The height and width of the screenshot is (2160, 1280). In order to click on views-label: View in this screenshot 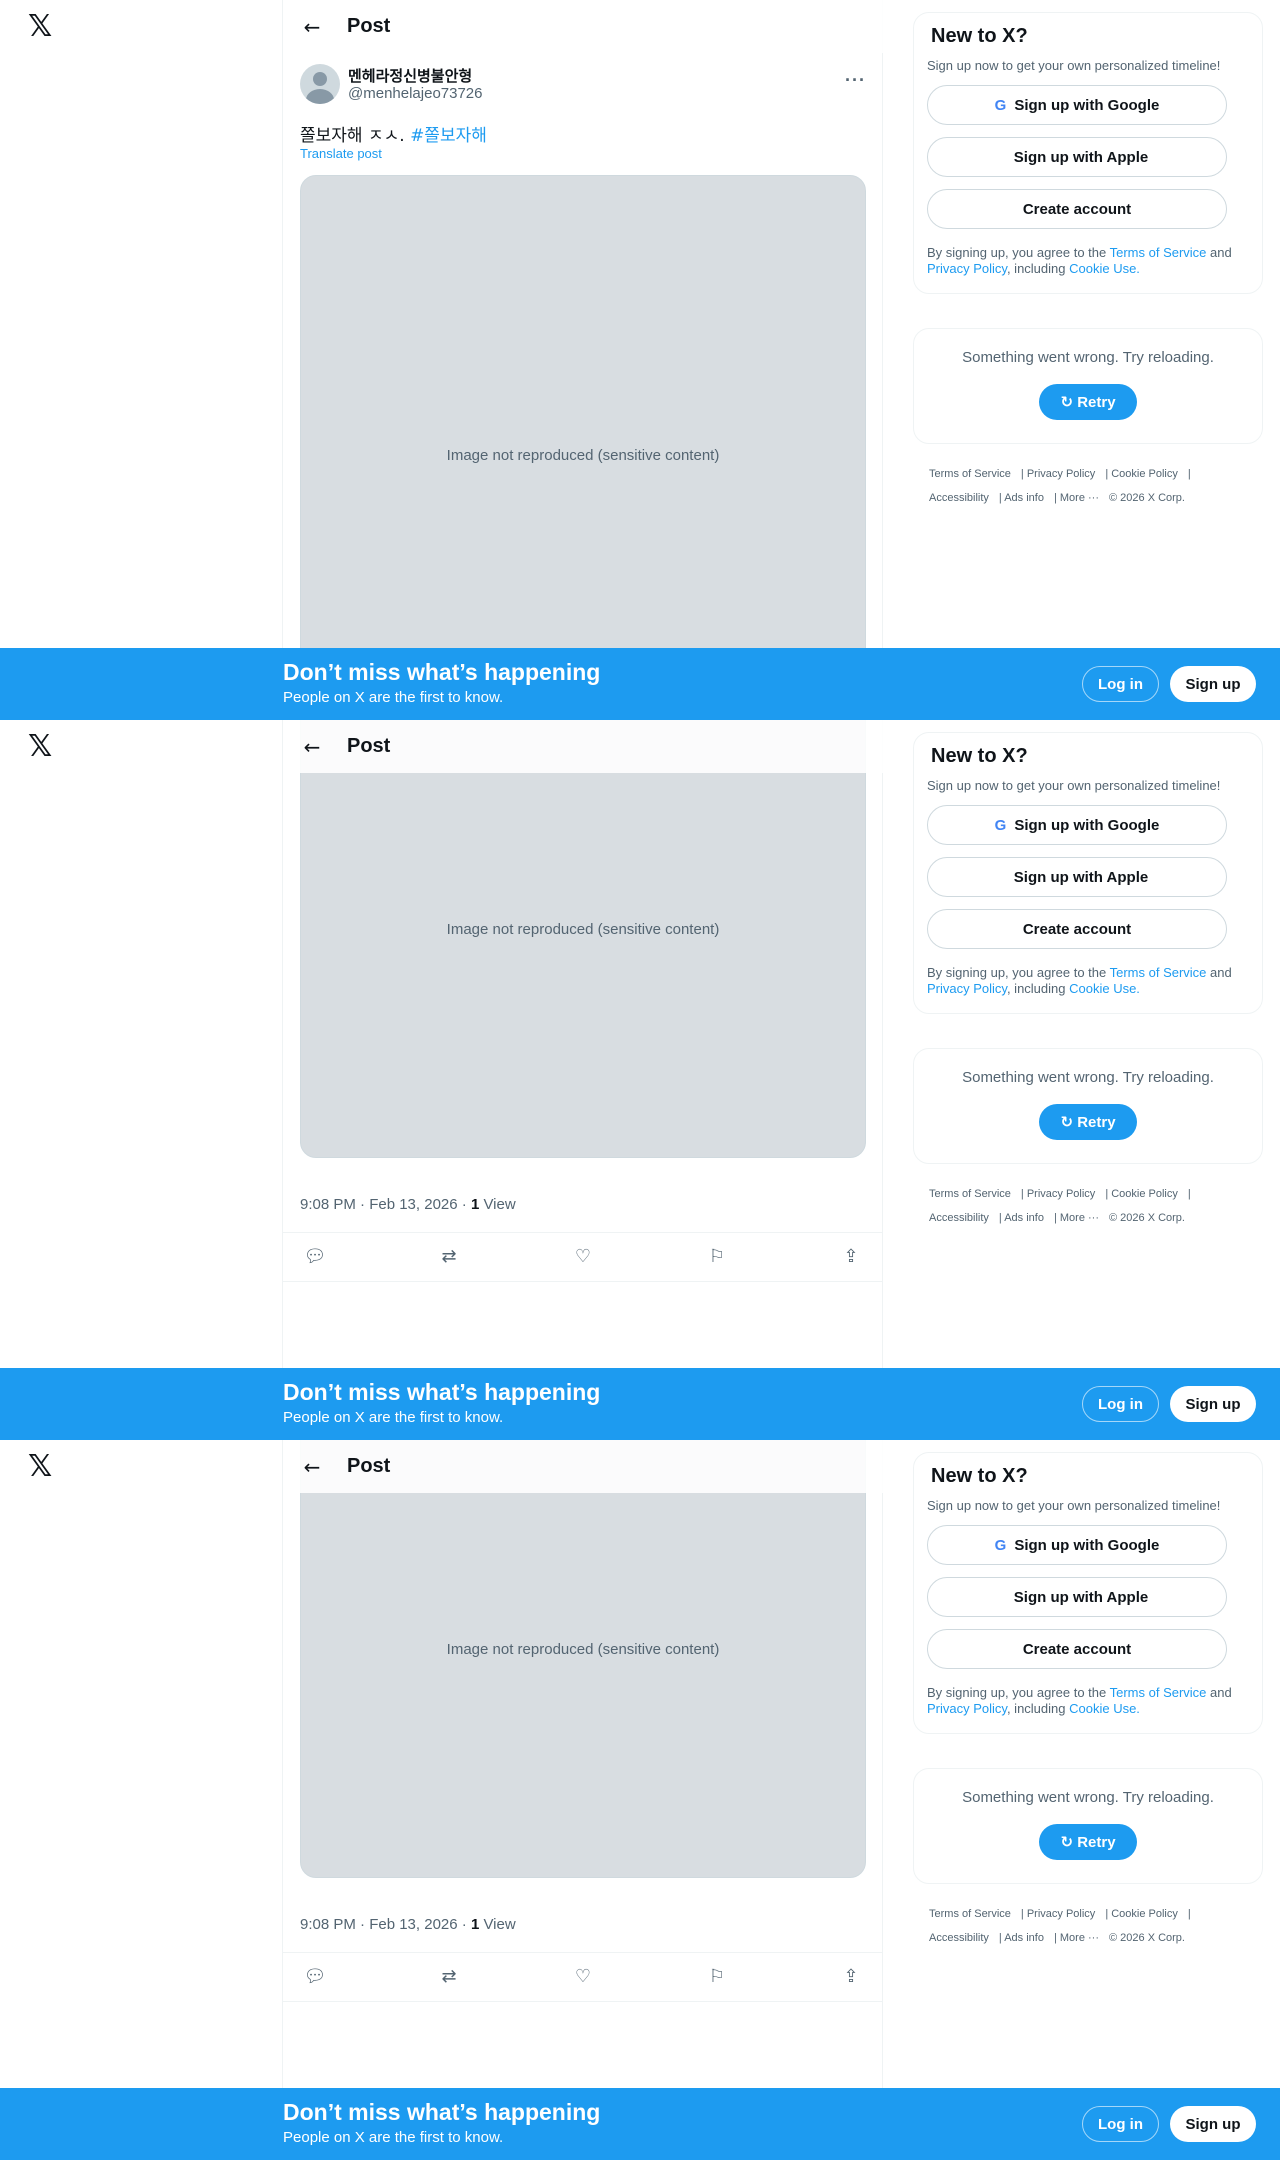, I will do `click(497, 1924)`.